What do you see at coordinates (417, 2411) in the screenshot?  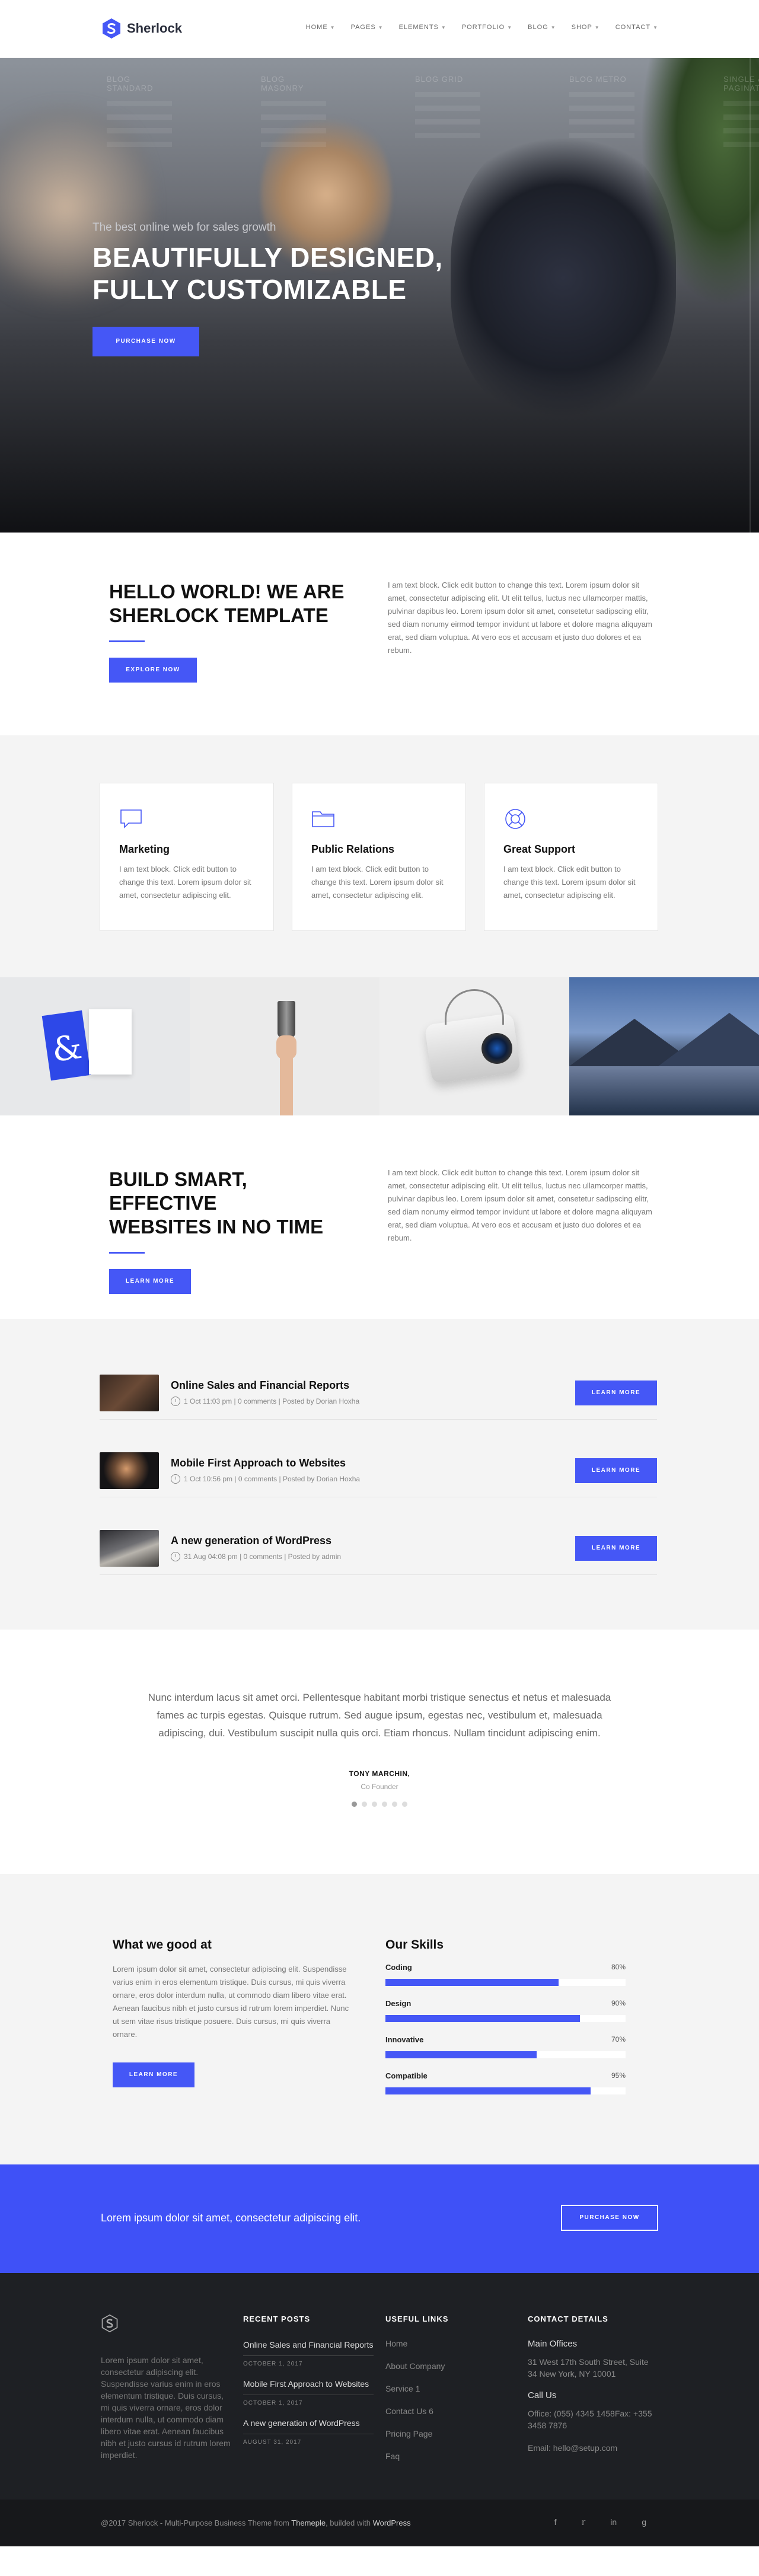 I see `footer-link-contact: Contact Us 6` at bounding box center [417, 2411].